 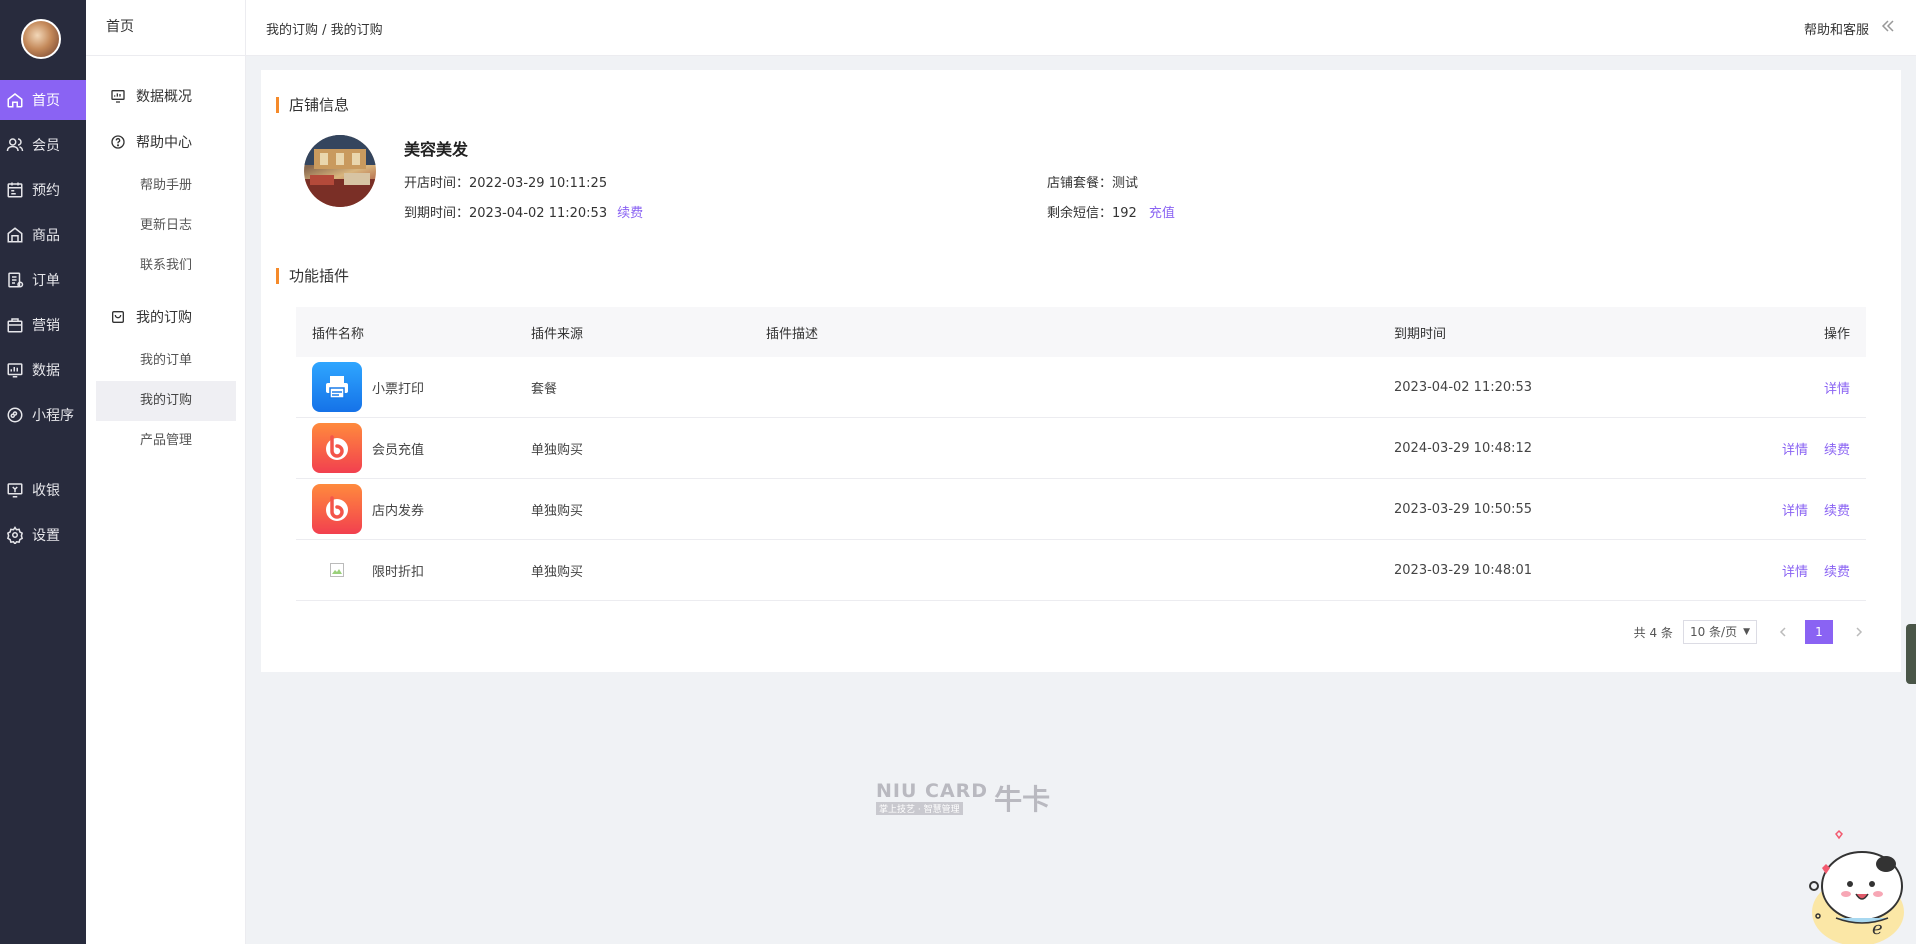 What do you see at coordinates (1124, 213) in the screenshot?
I see `sms-count: 192` at bounding box center [1124, 213].